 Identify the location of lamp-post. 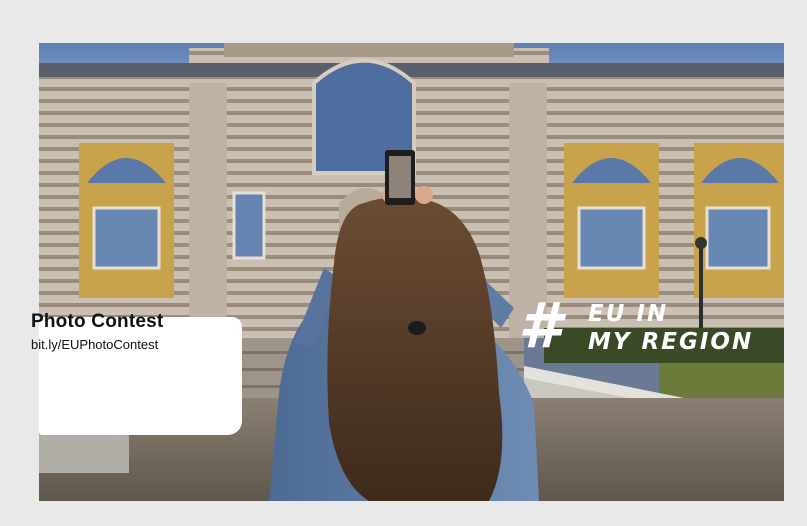
(701, 290).